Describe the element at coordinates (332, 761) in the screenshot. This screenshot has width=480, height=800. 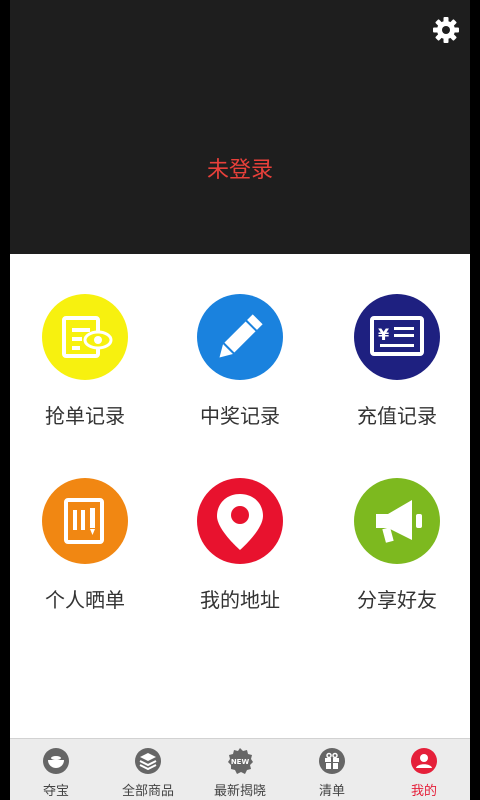
I see `gift-icon` at that location.